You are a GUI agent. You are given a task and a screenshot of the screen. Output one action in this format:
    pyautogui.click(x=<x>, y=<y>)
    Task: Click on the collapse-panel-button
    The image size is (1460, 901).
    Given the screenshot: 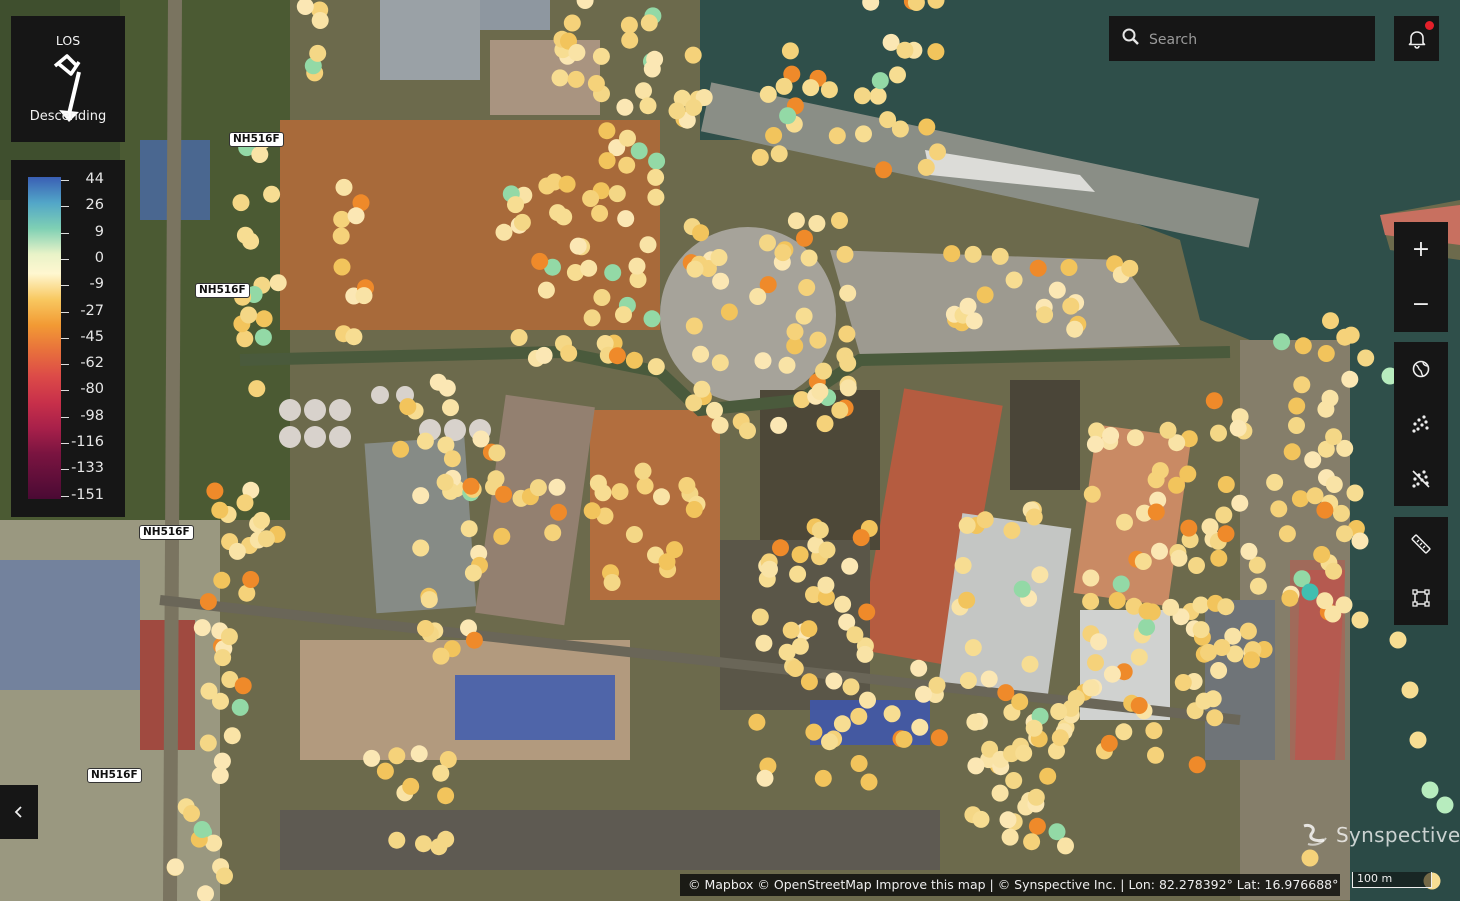 What is the action you would take?
    pyautogui.click(x=19, y=812)
    